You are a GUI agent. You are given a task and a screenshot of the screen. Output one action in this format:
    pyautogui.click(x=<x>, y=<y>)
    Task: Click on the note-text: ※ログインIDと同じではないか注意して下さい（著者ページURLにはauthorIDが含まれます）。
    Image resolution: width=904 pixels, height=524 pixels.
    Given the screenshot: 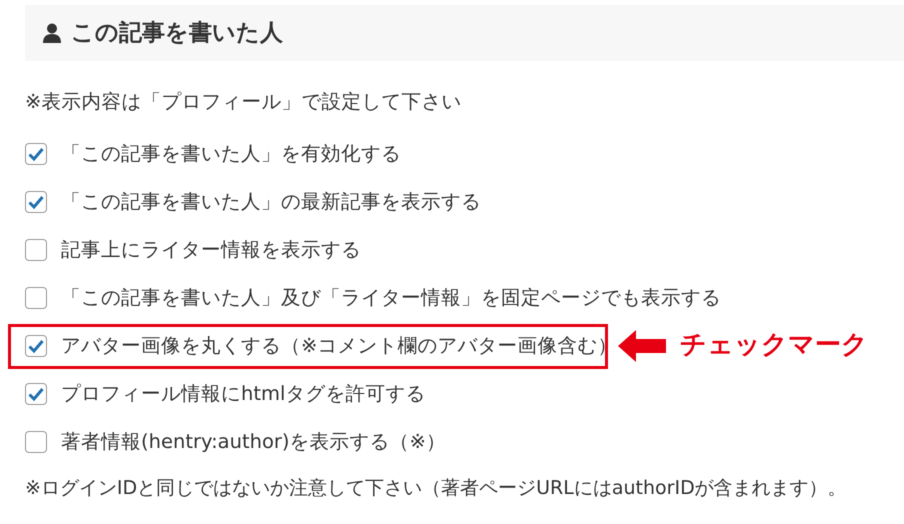 What is the action you would take?
    pyautogui.click(x=436, y=488)
    